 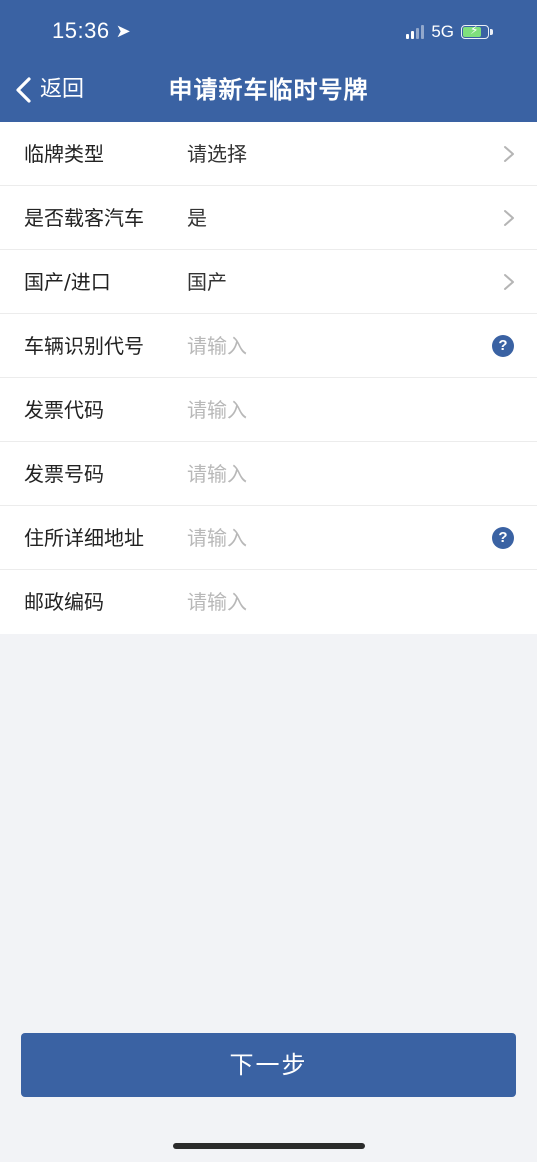 I want to click on form-row-invoice-code: 发票代码 请输入, so click(x=268, y=410).